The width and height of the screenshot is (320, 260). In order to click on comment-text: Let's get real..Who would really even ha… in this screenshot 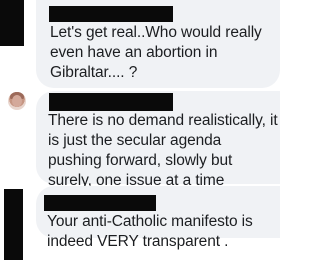, I will do `click(156, 52)`.